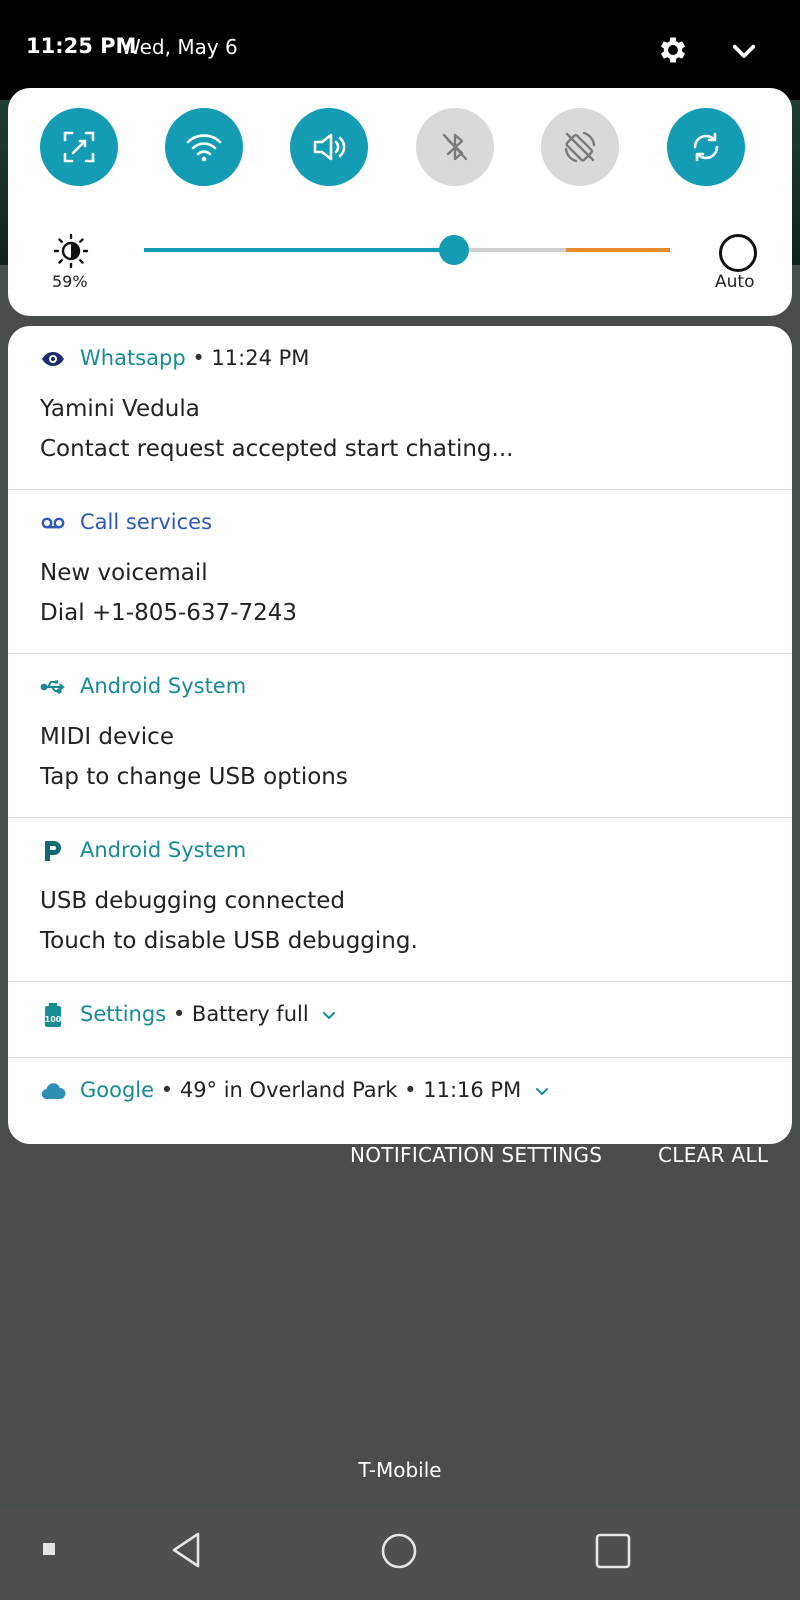  I want to click on date: Wed, May 6, so click(179, 47).